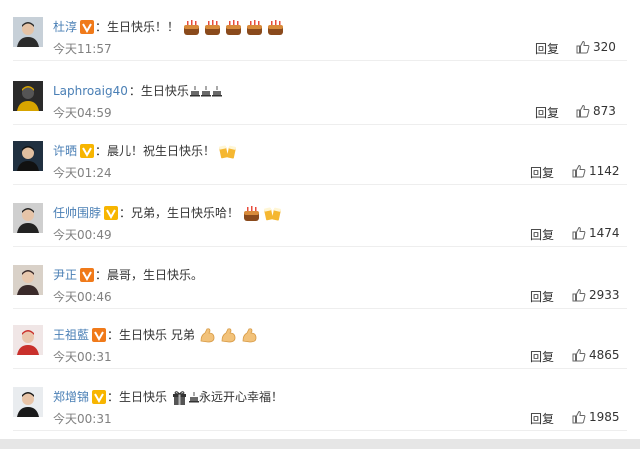  What do you see at coordinates (604, 233) in the screenshot?
I see `like-count: 1474` at bounding box center [604, 233].